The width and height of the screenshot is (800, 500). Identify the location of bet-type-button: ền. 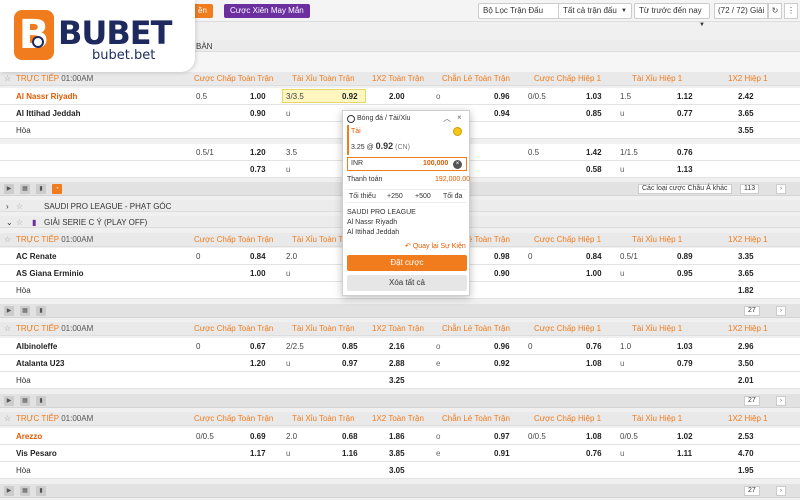
(202, 11).